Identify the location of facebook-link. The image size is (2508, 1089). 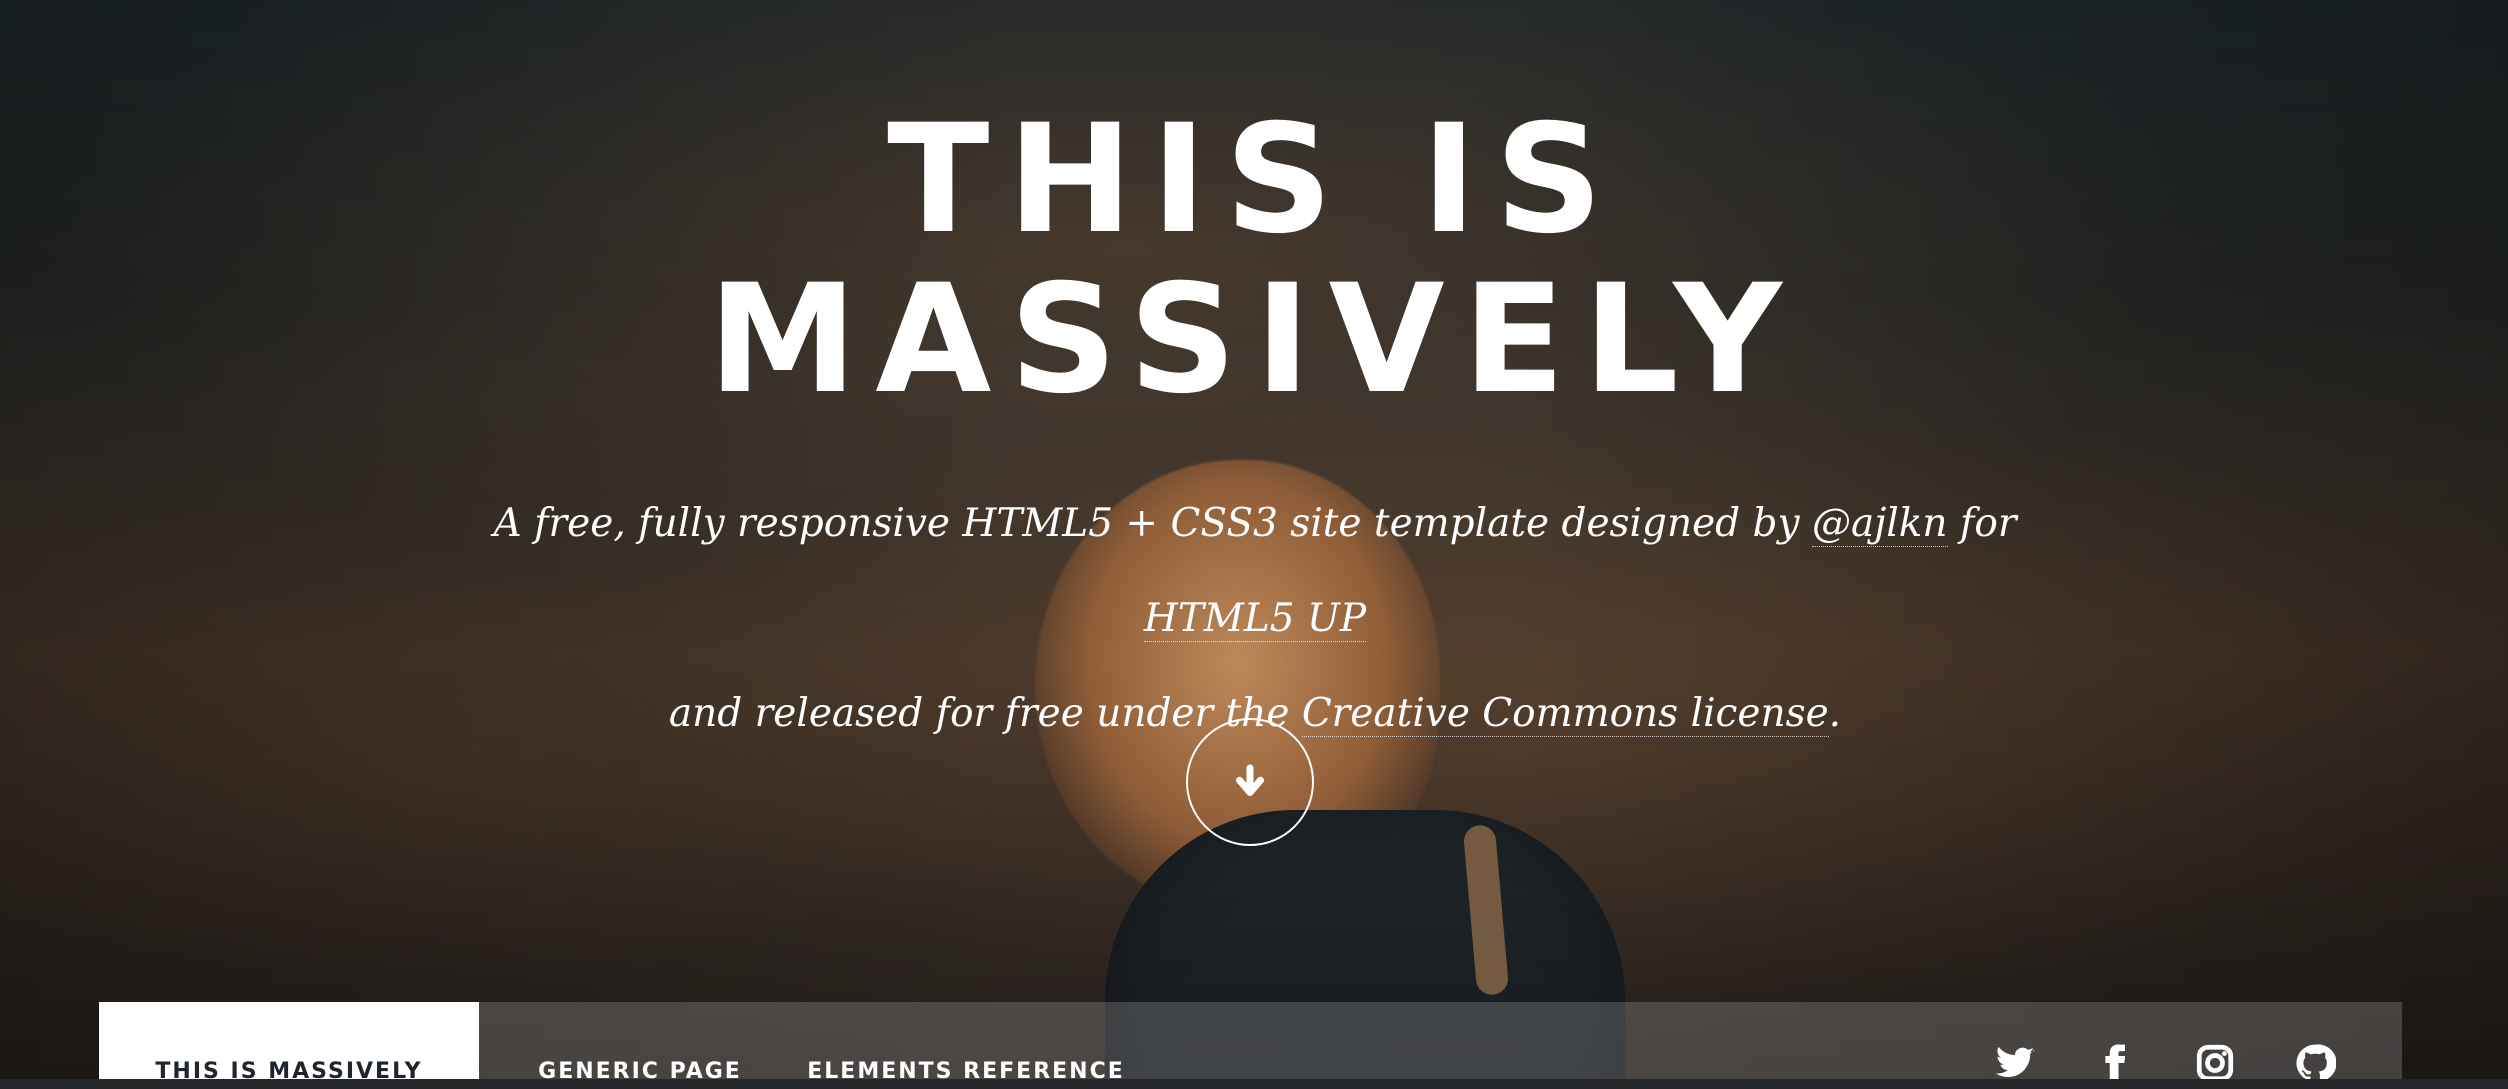
(2115, 1063).